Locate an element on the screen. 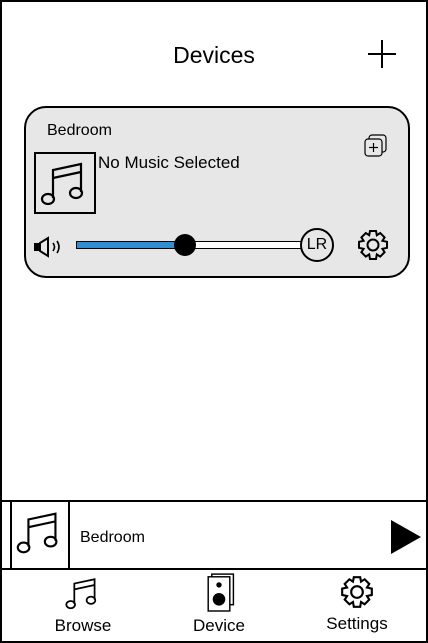  tab-device: Device is located at coordinates (219, 607).